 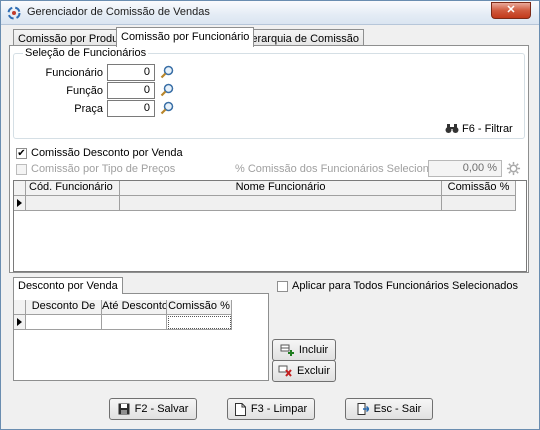 I want to click on app-icon, so click(x=14, y=13).